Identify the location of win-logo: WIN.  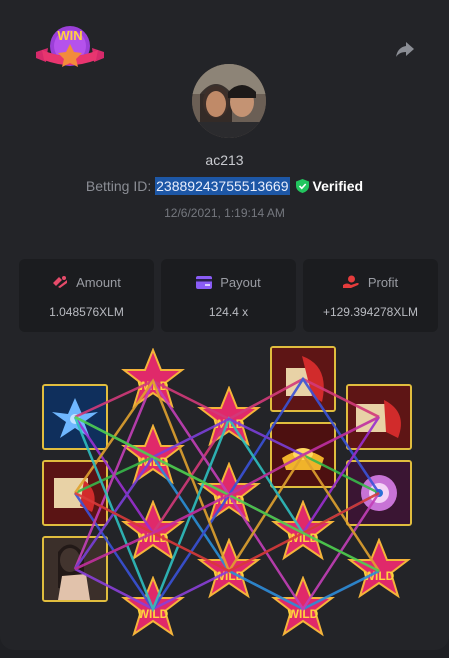
(70, 46).